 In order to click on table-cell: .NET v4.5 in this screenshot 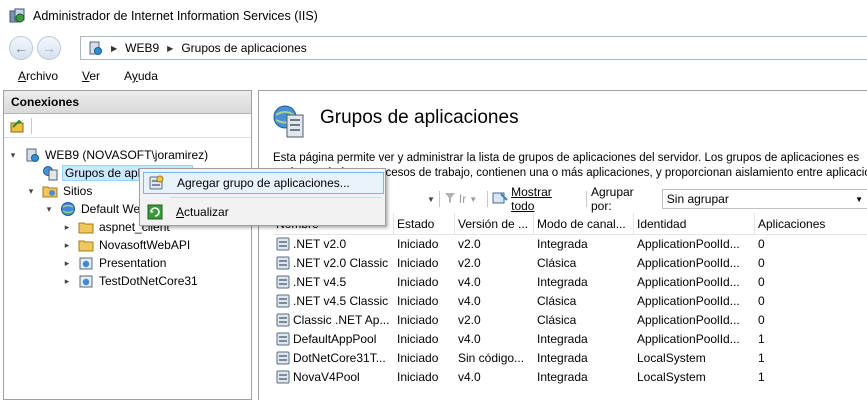, I will do `click(333, 282)`.